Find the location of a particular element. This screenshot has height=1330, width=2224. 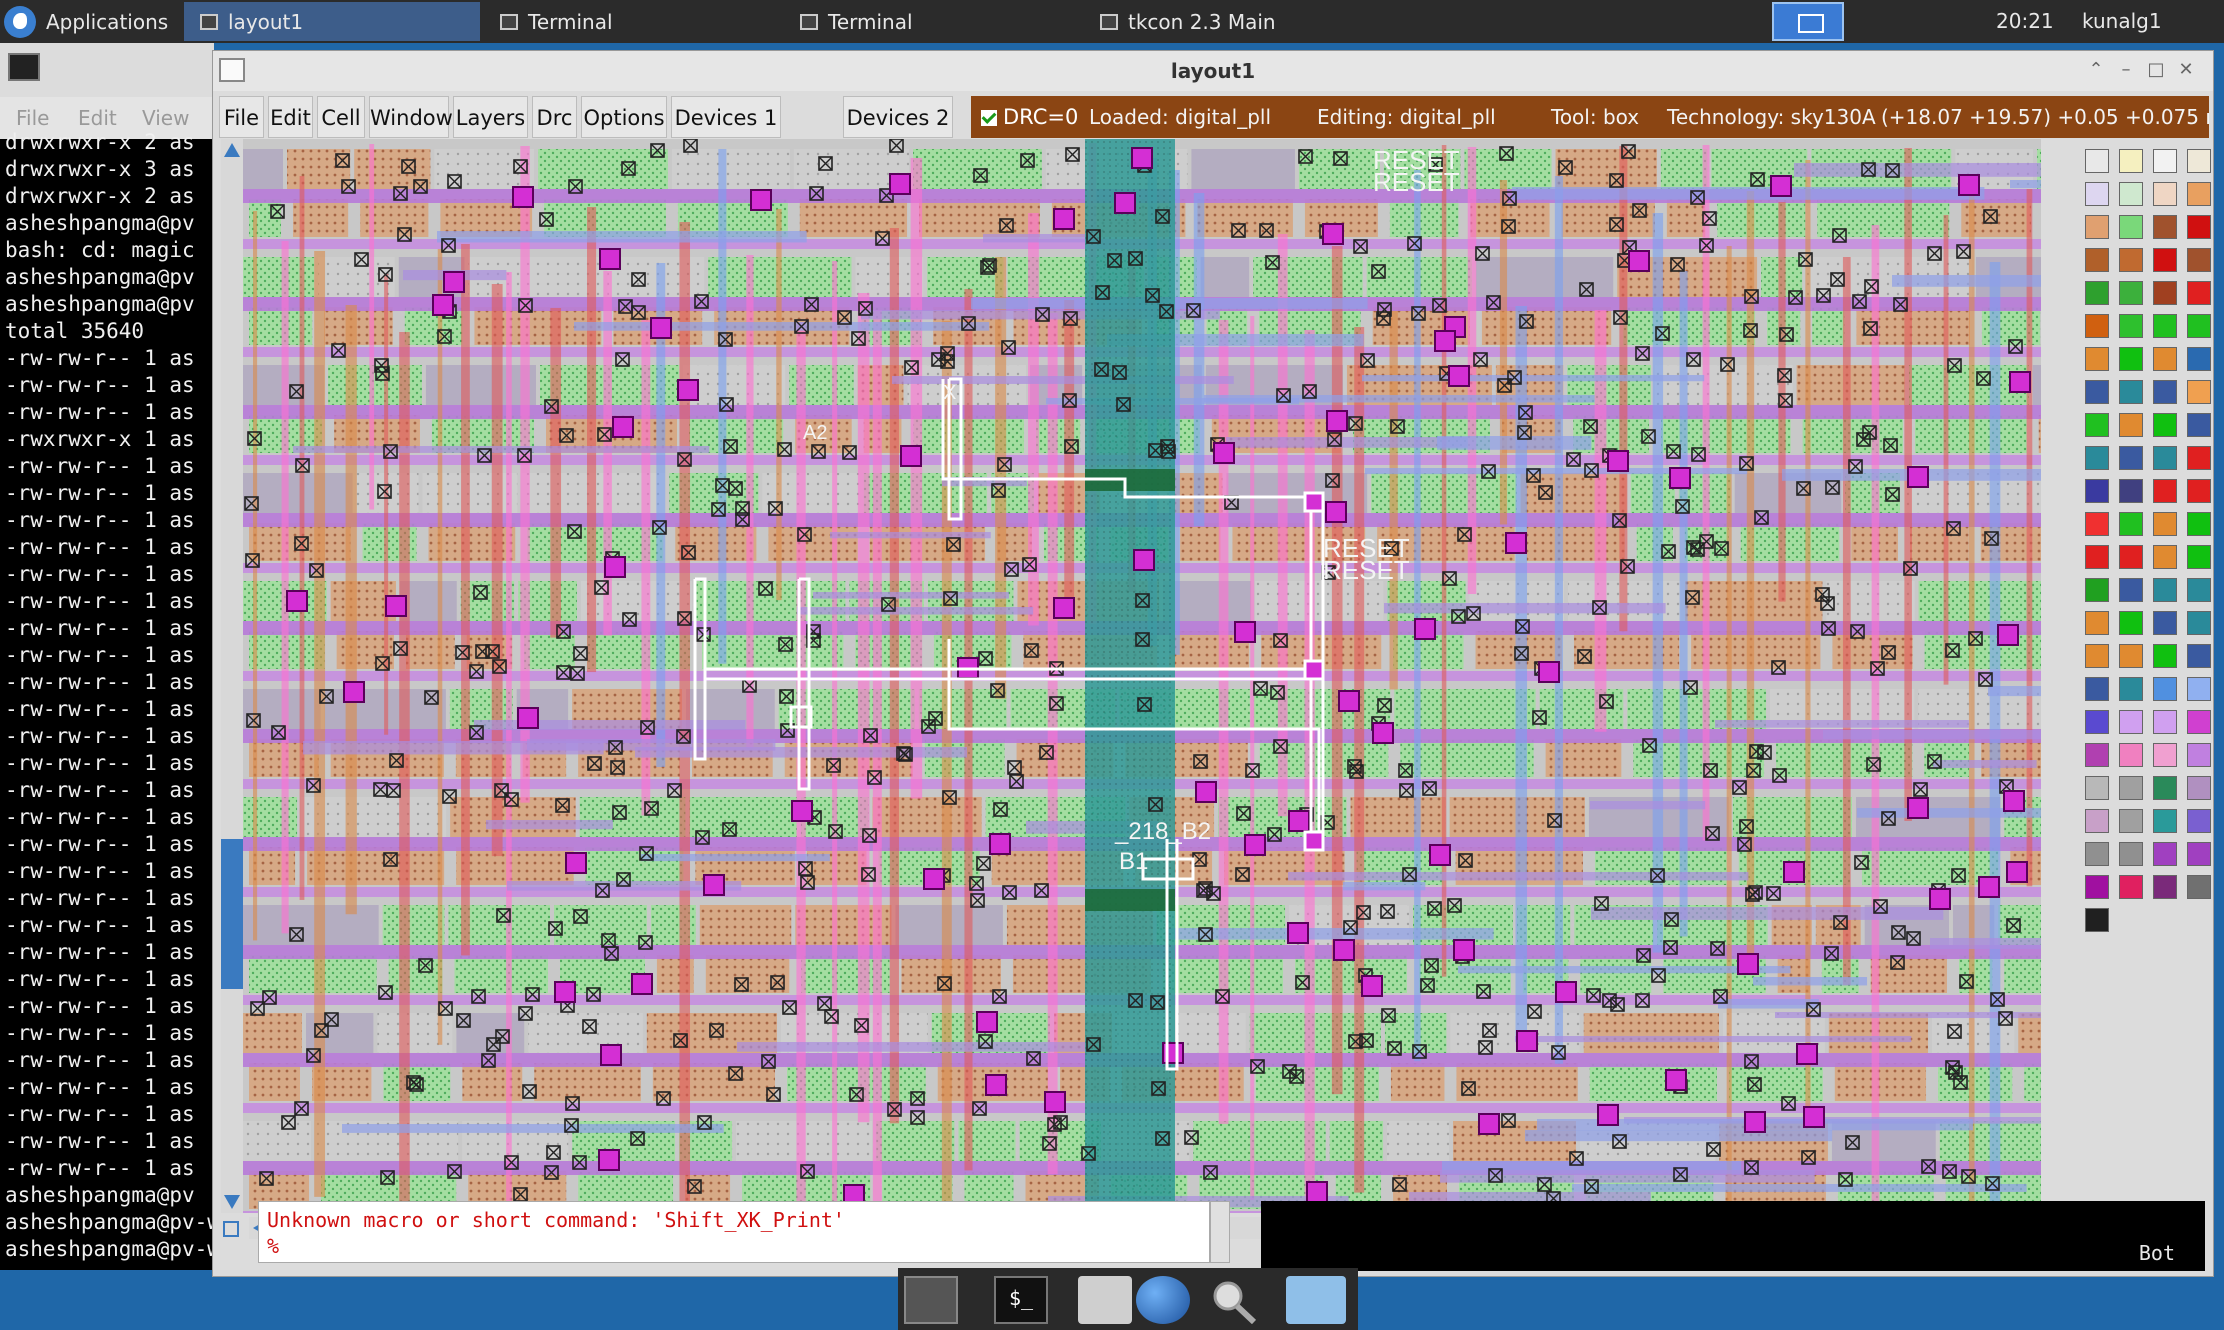

menu-cell: Cell is located at coordinates (341, 117).